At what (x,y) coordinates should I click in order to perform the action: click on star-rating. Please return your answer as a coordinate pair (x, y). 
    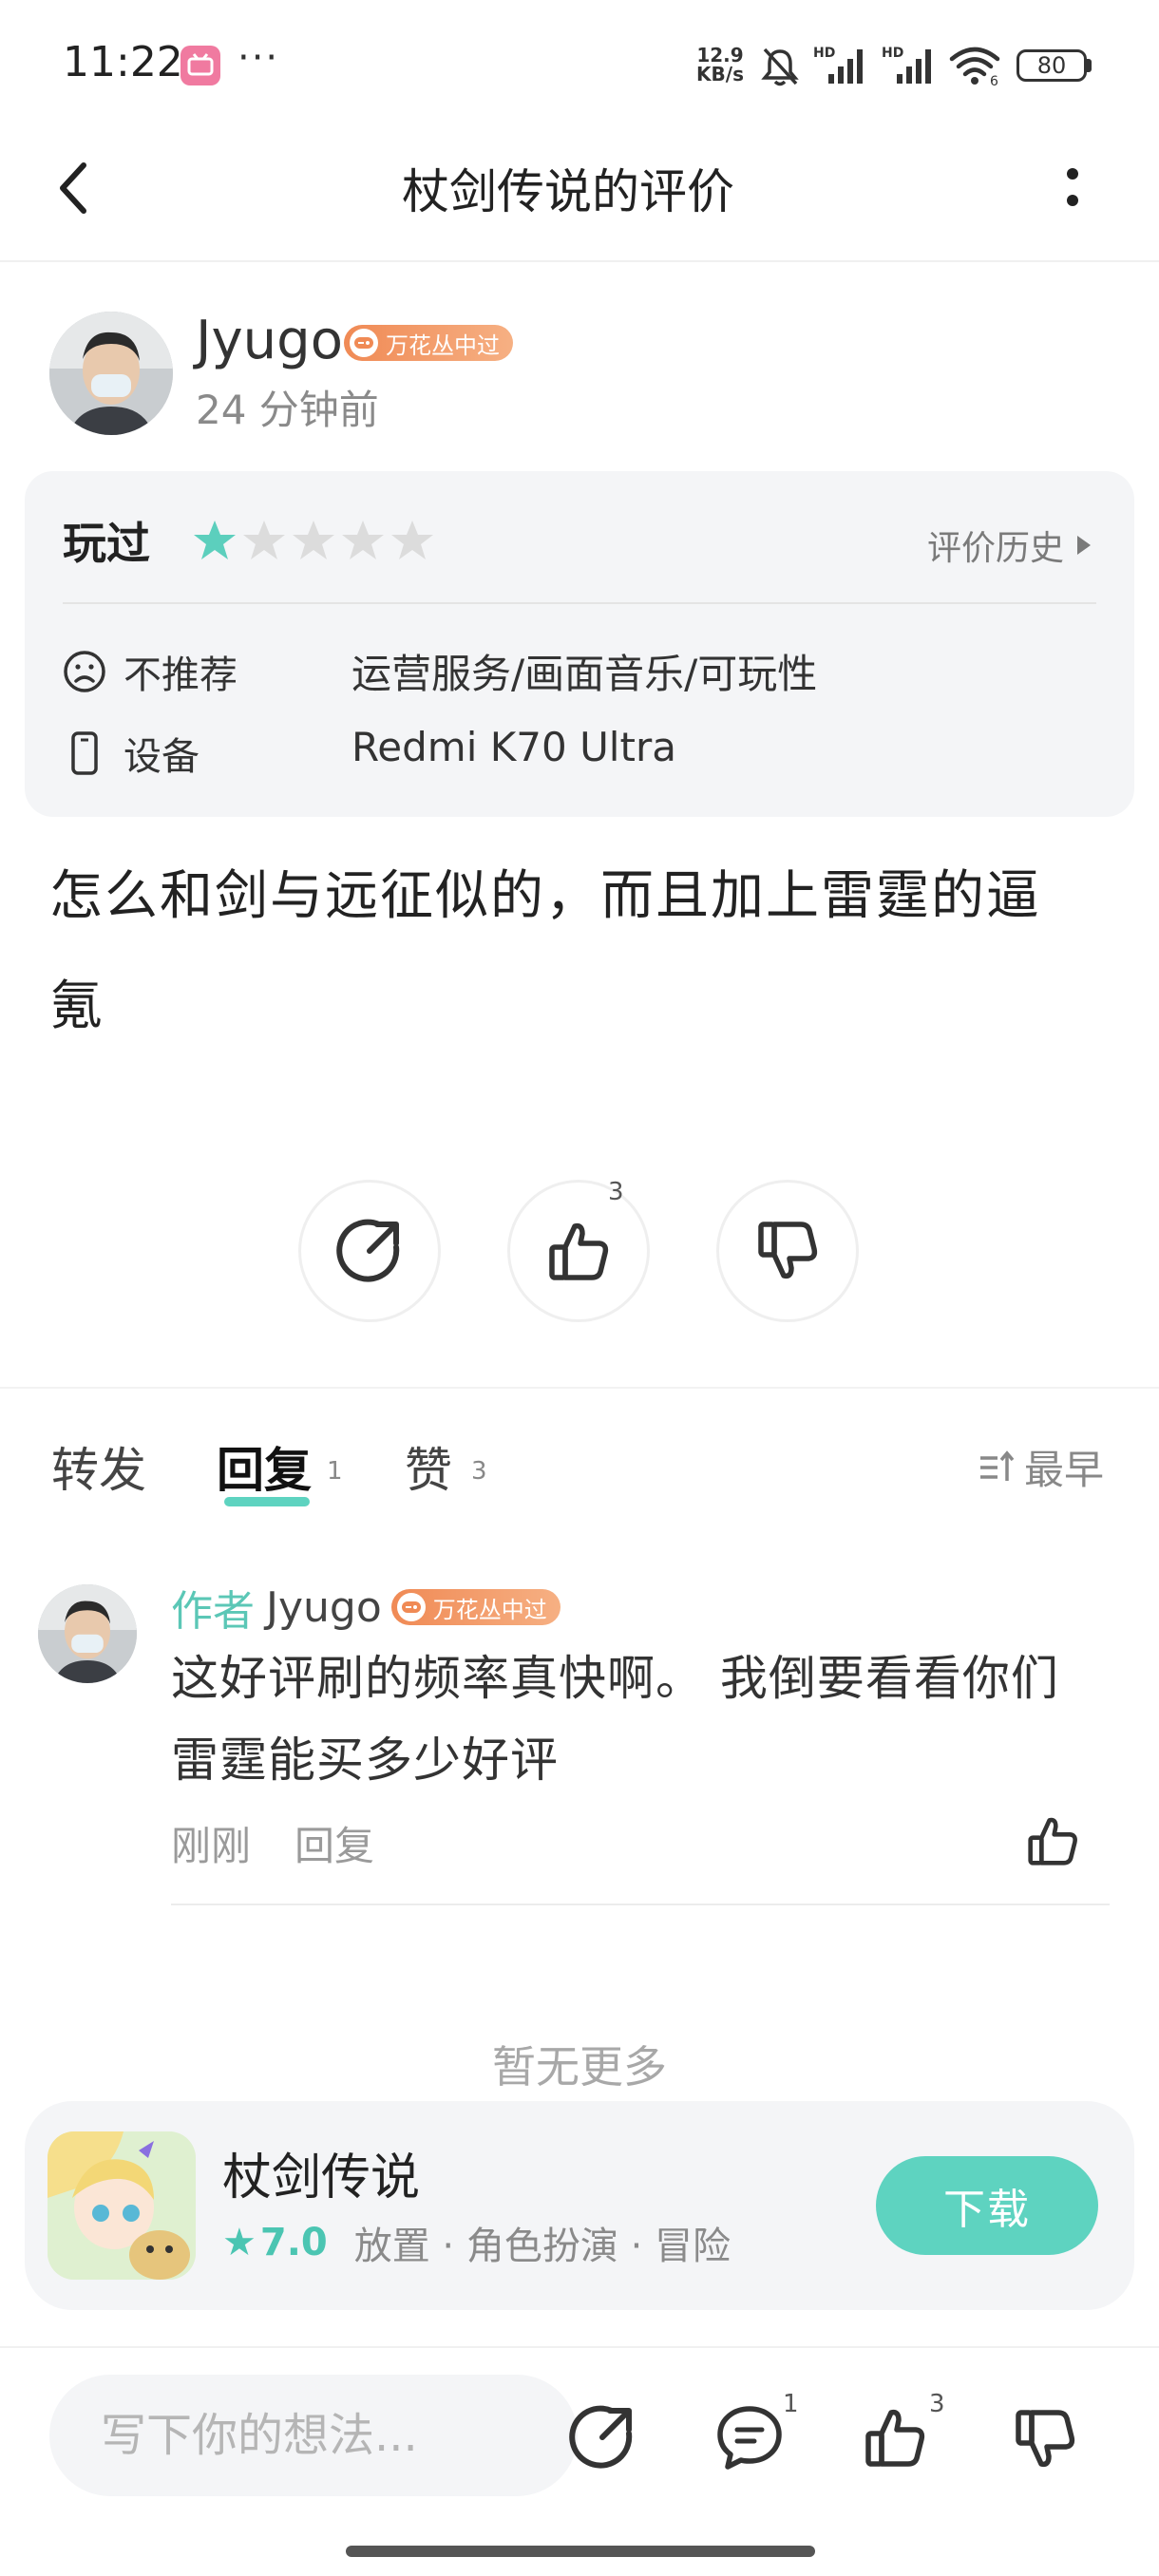
    Looking at the image, I should click on (313, 540).